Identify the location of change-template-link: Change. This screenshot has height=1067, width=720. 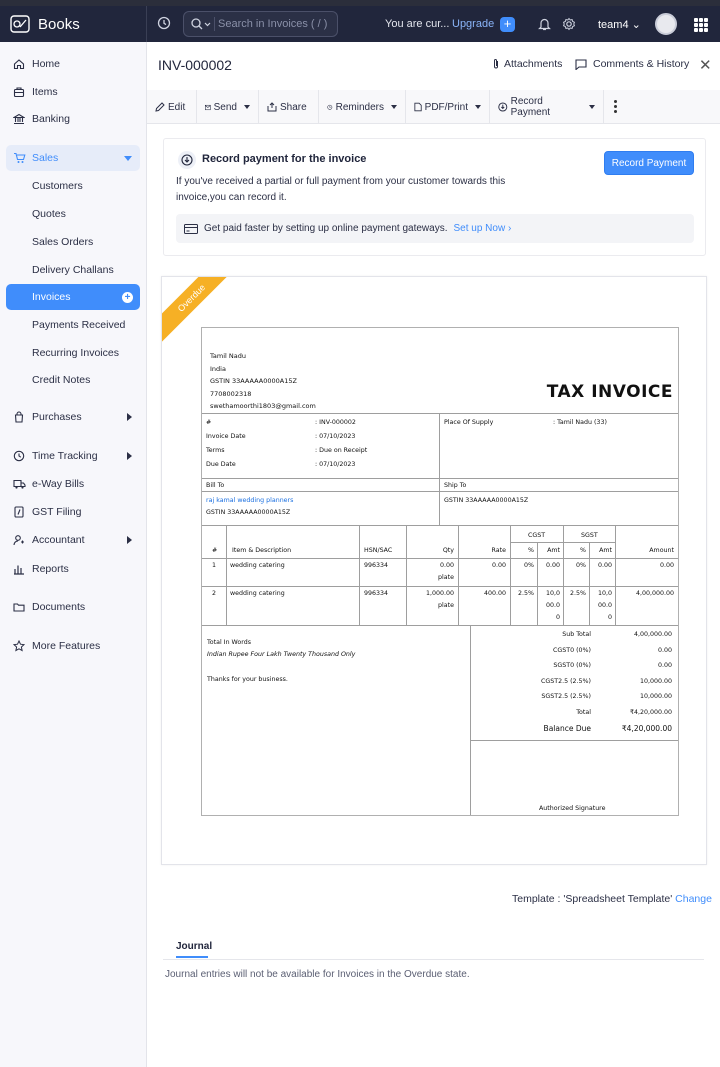
(693, 899).